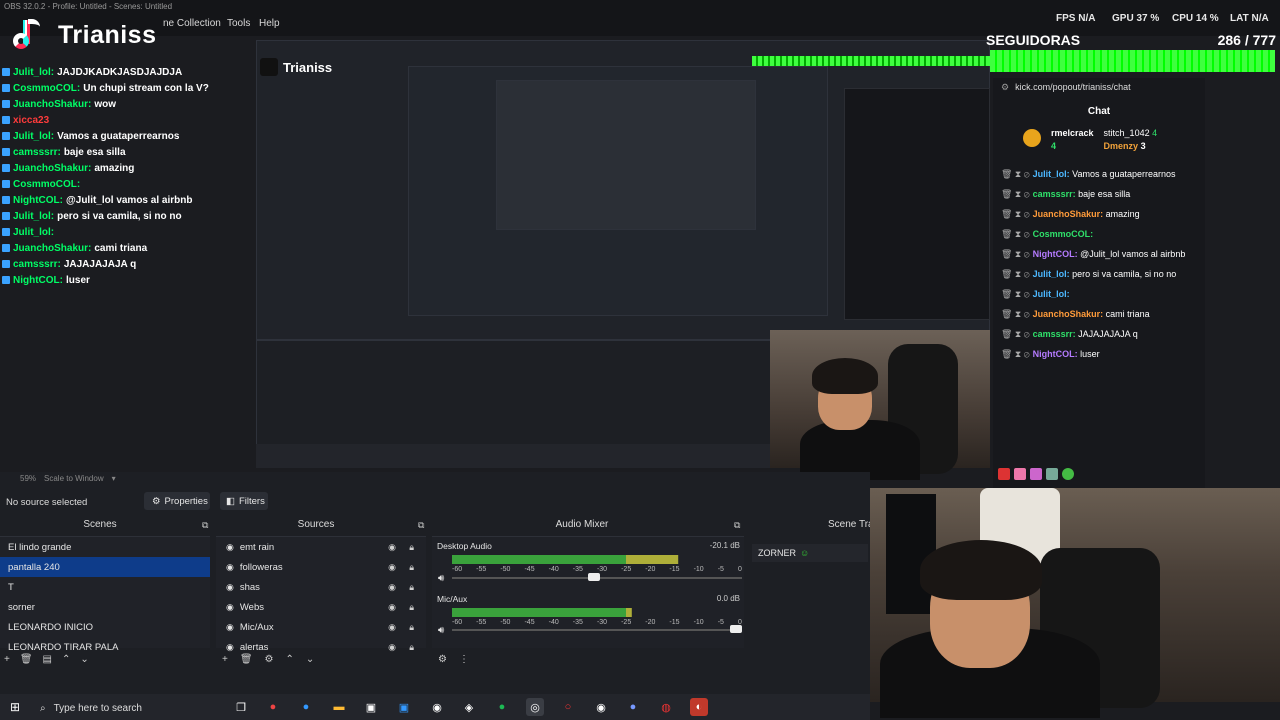 The width and height of the screenshot is (1280, 720). I want to click on source-item: ◉ shas ◉ 🔒︎, so click(321, 587).